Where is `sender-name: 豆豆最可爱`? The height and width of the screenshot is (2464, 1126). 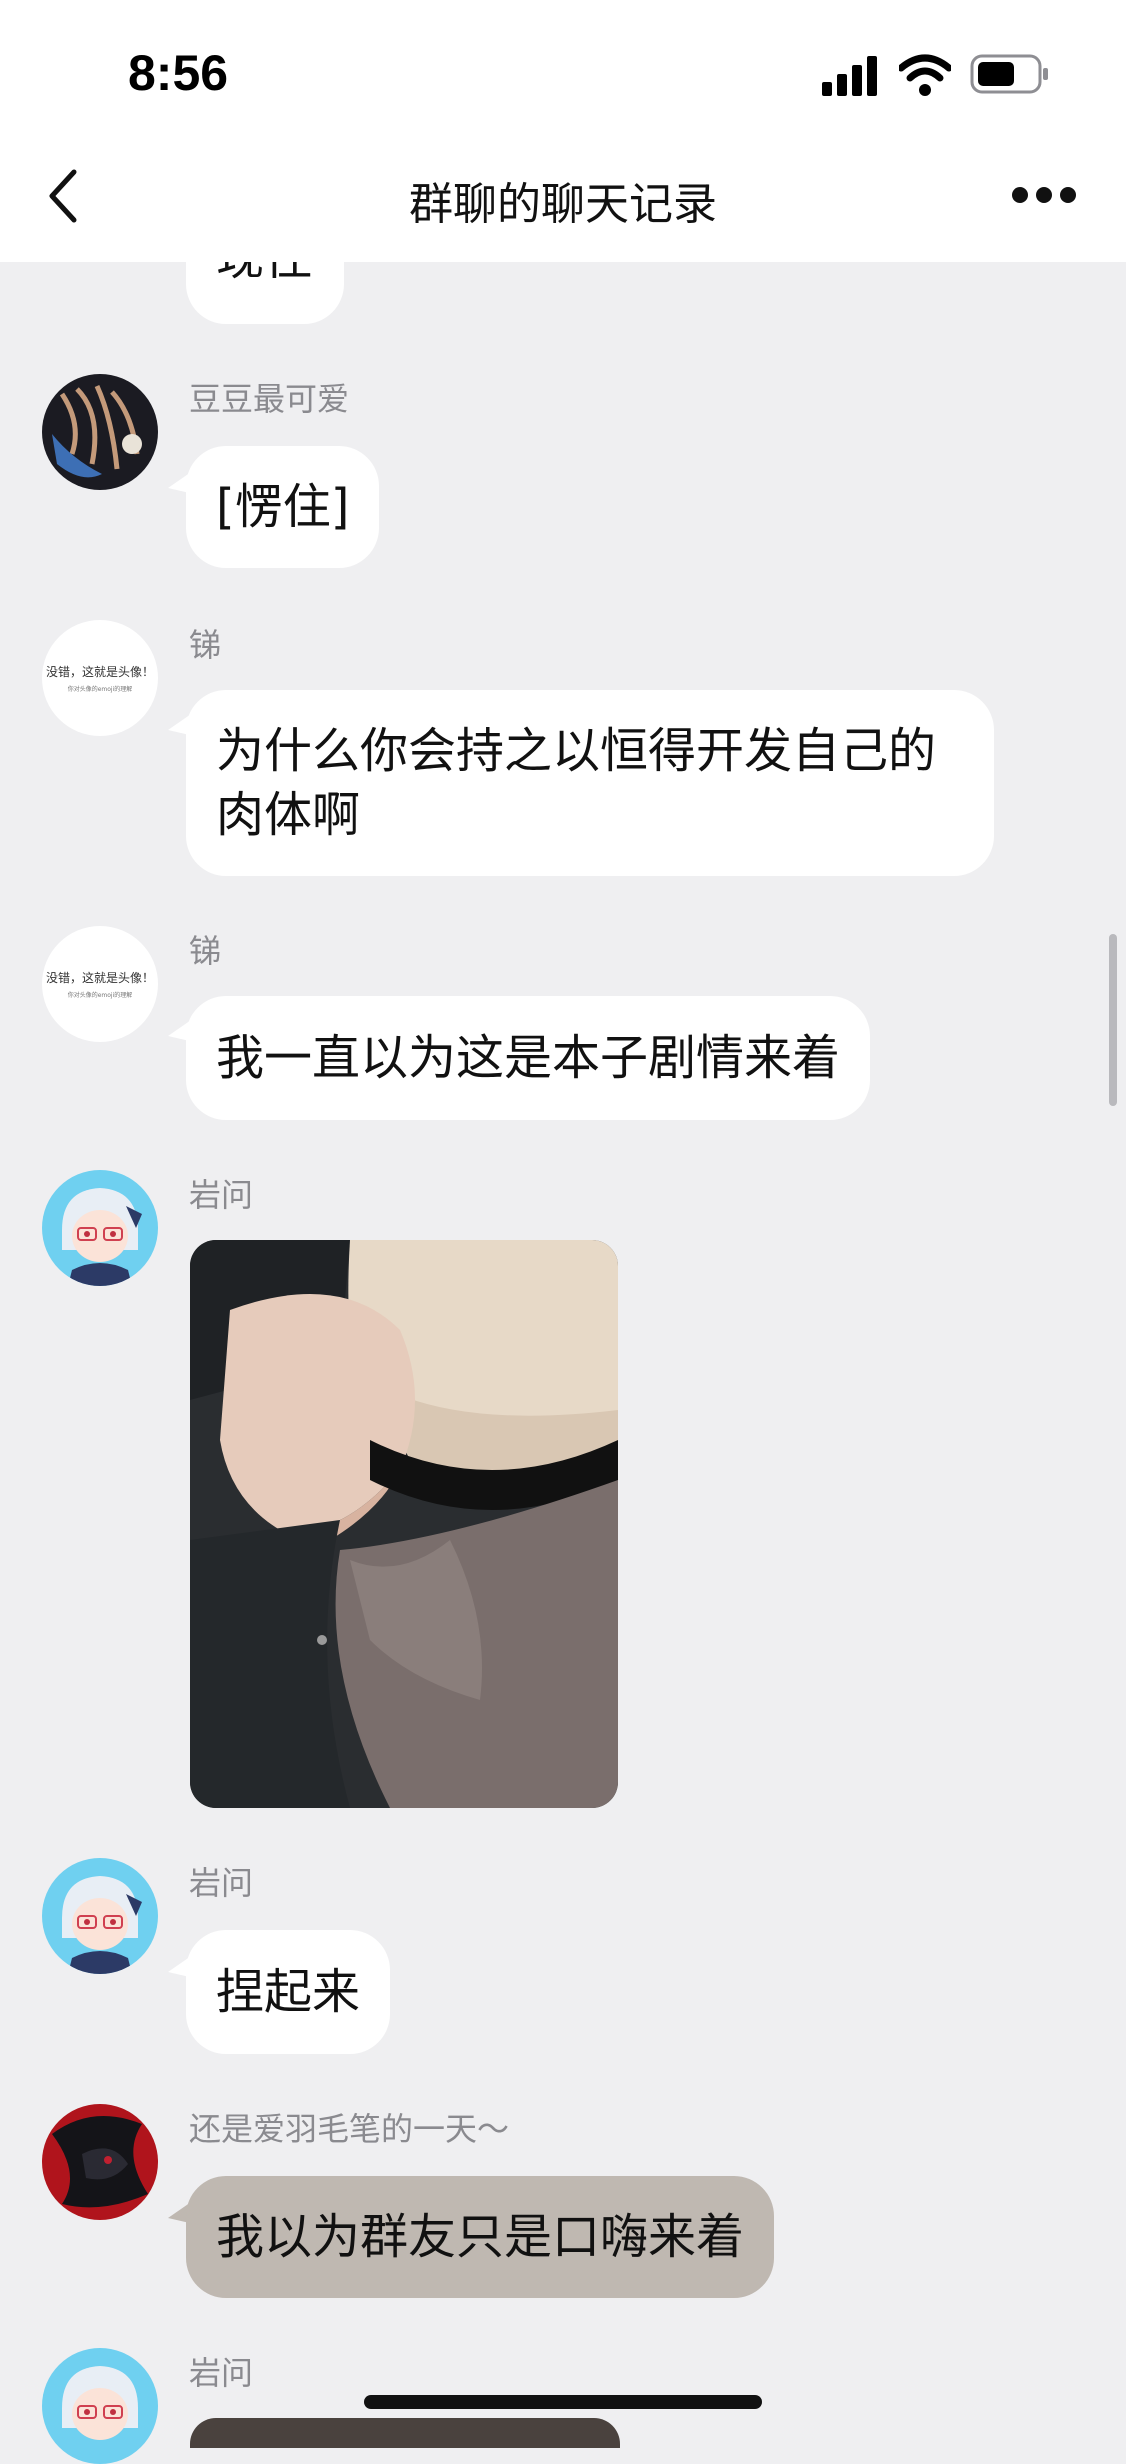
sender-name: 豆豆最可爱 is located at coordinates (269, 399).